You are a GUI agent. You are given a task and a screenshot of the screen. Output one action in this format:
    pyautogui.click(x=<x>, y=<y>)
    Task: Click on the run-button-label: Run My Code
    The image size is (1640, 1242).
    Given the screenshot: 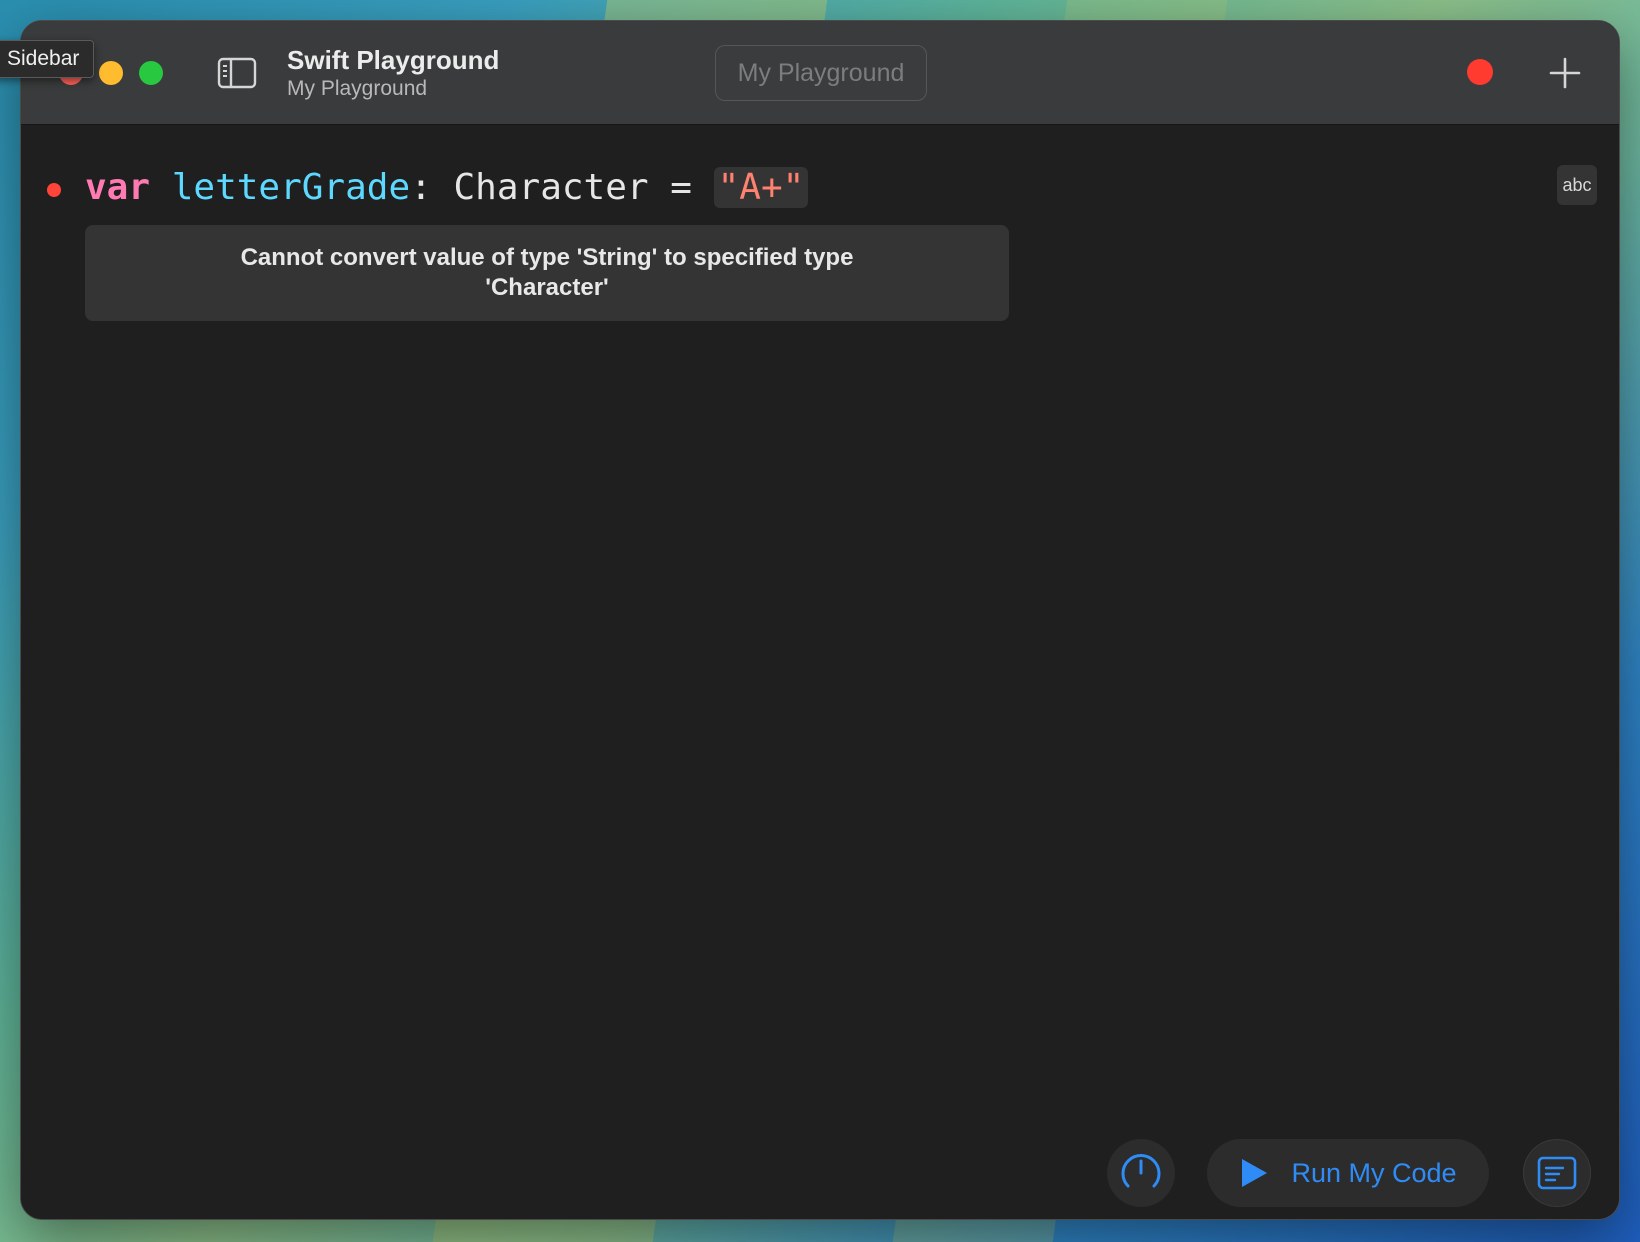 What is the action you would take?
    pyautogui.click(x=1374, y=1172)
    